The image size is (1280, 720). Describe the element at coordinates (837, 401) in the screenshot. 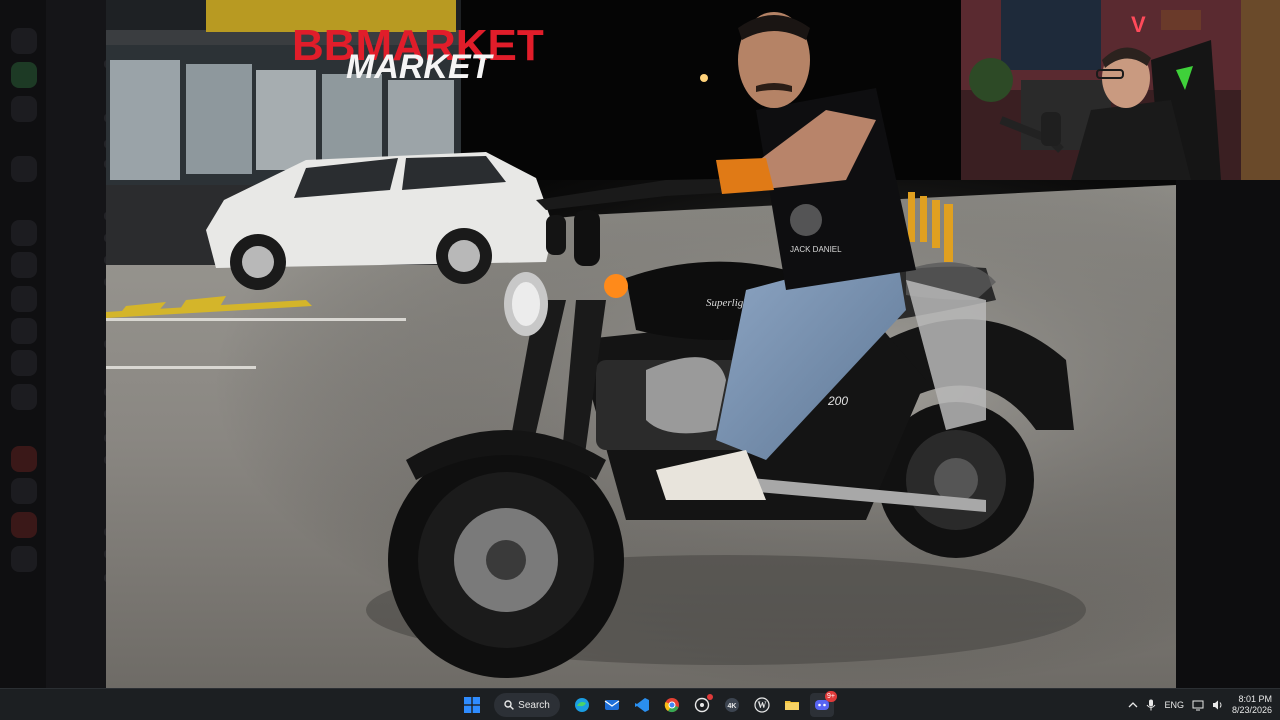

I see `engine-badge: 200` at that location.